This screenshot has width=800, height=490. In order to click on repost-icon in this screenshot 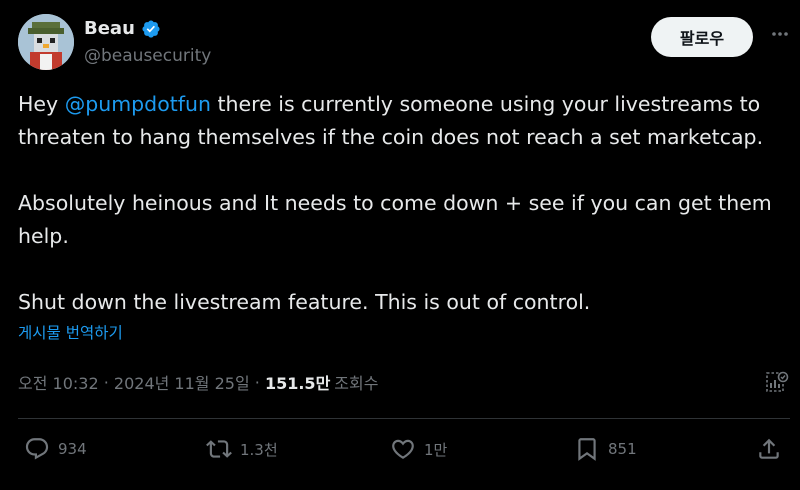, I will do `click(219, 449)`.